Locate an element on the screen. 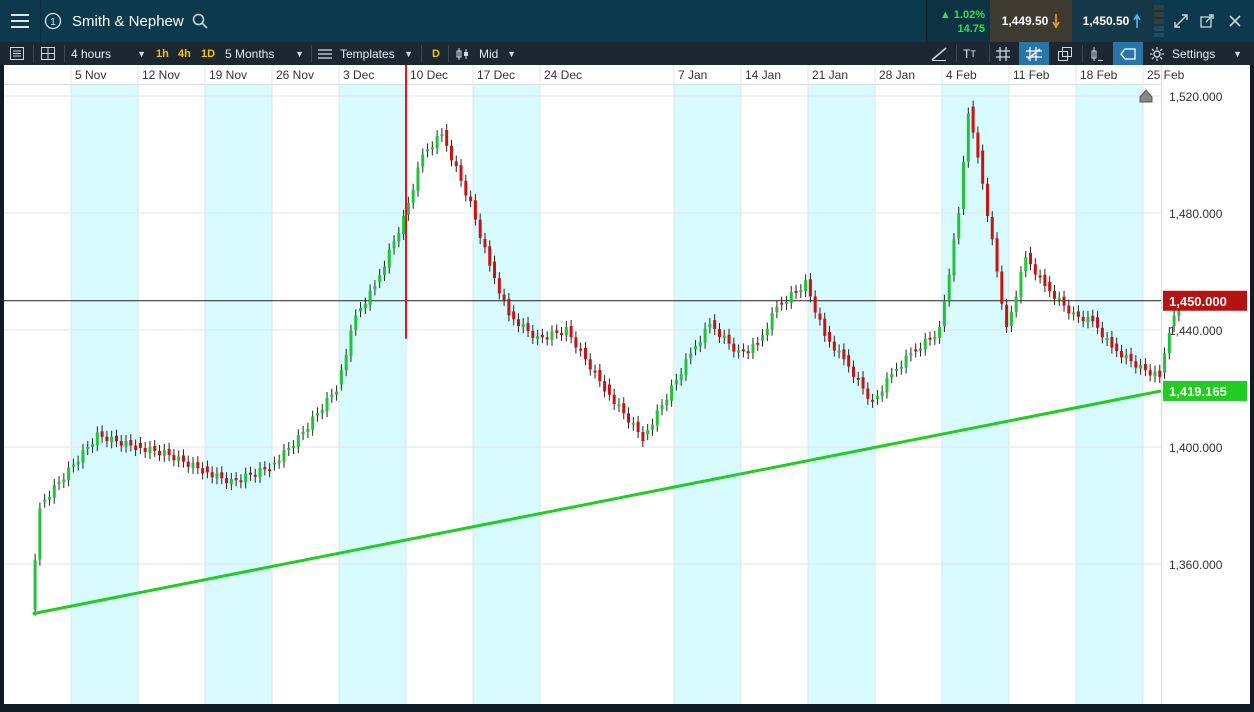 This screenshot has height=712, width=1254. grid-arrow-glyph is located at coordinates (1034, 53).